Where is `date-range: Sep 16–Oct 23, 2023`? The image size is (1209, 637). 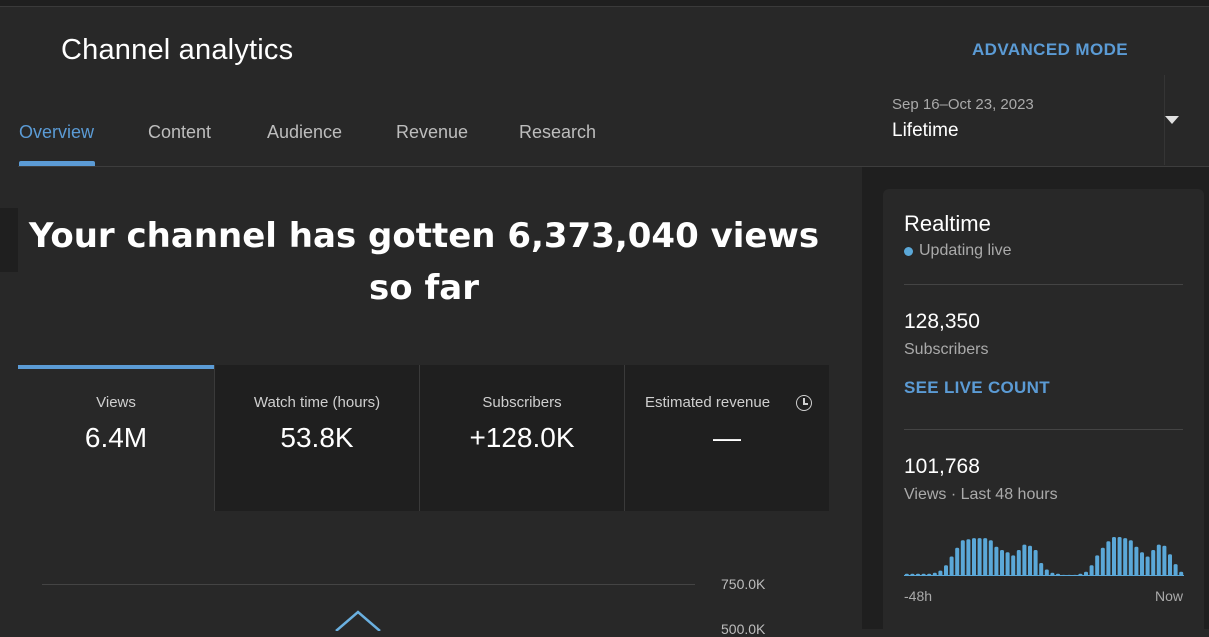
date-range: Sep 16–Oct 23, 2023 is located at coordinates (963, 104).